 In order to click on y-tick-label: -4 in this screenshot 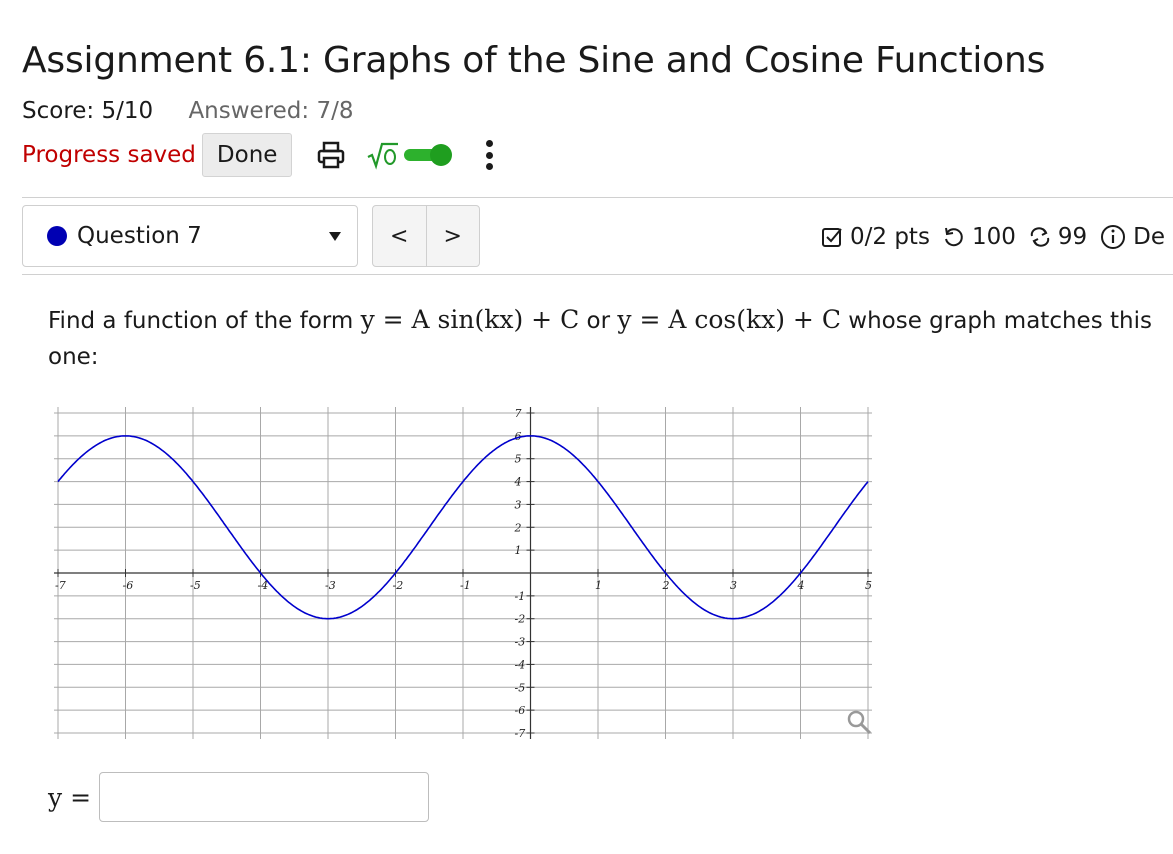, I will do `click(520, 664)`.